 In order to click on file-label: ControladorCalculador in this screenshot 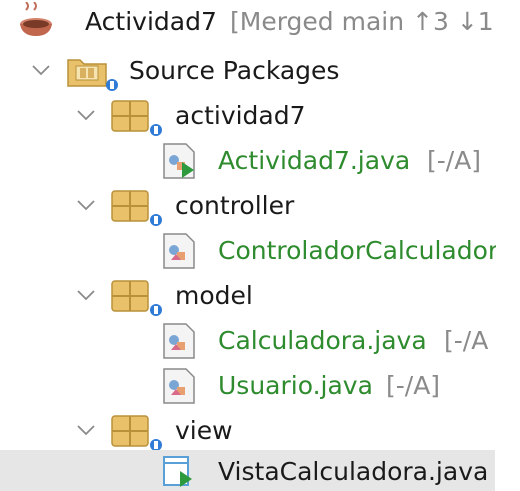, I will do `click(358, 250)`.